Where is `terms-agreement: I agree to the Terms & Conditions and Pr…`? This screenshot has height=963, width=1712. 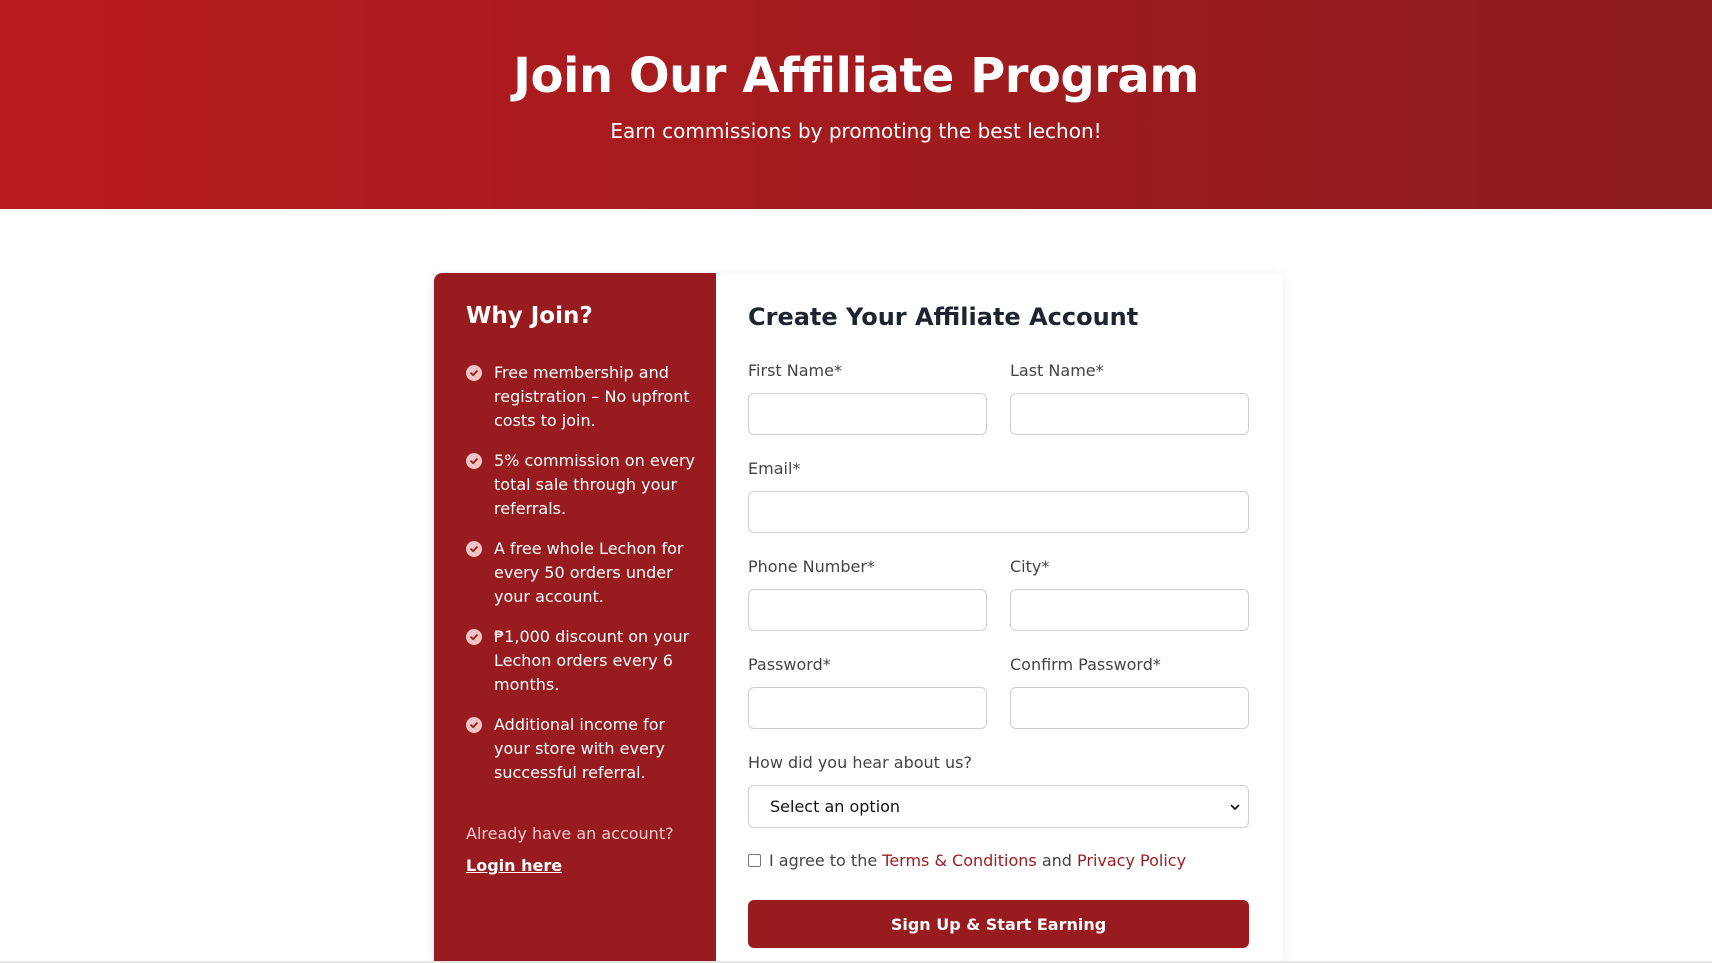
terms-agreement: I agree to the Terms & Conditions and Pr… is located at coordinates (967, 860).